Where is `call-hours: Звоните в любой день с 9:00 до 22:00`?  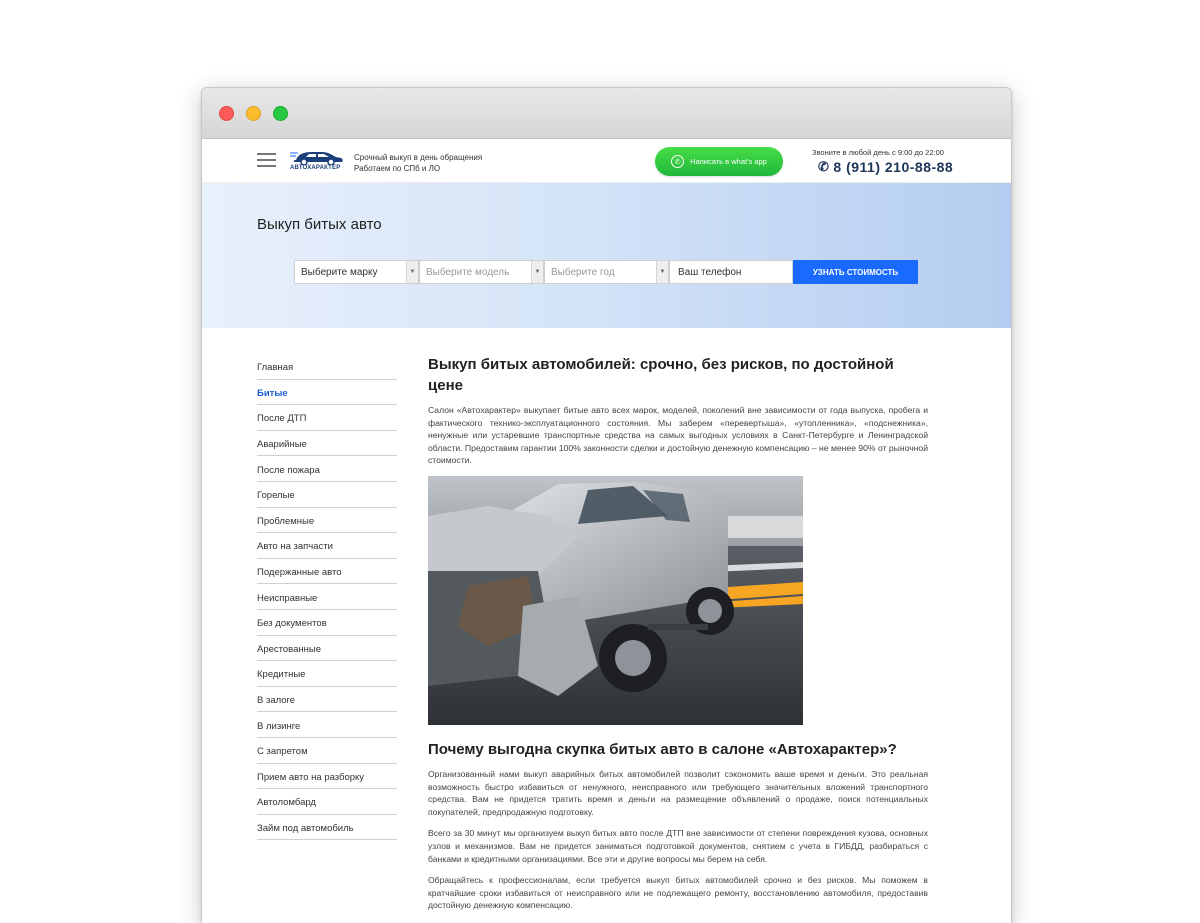 call-hours: Звоните в любой день с 9:00 до 22:00 is located at coordinates (878, 152).